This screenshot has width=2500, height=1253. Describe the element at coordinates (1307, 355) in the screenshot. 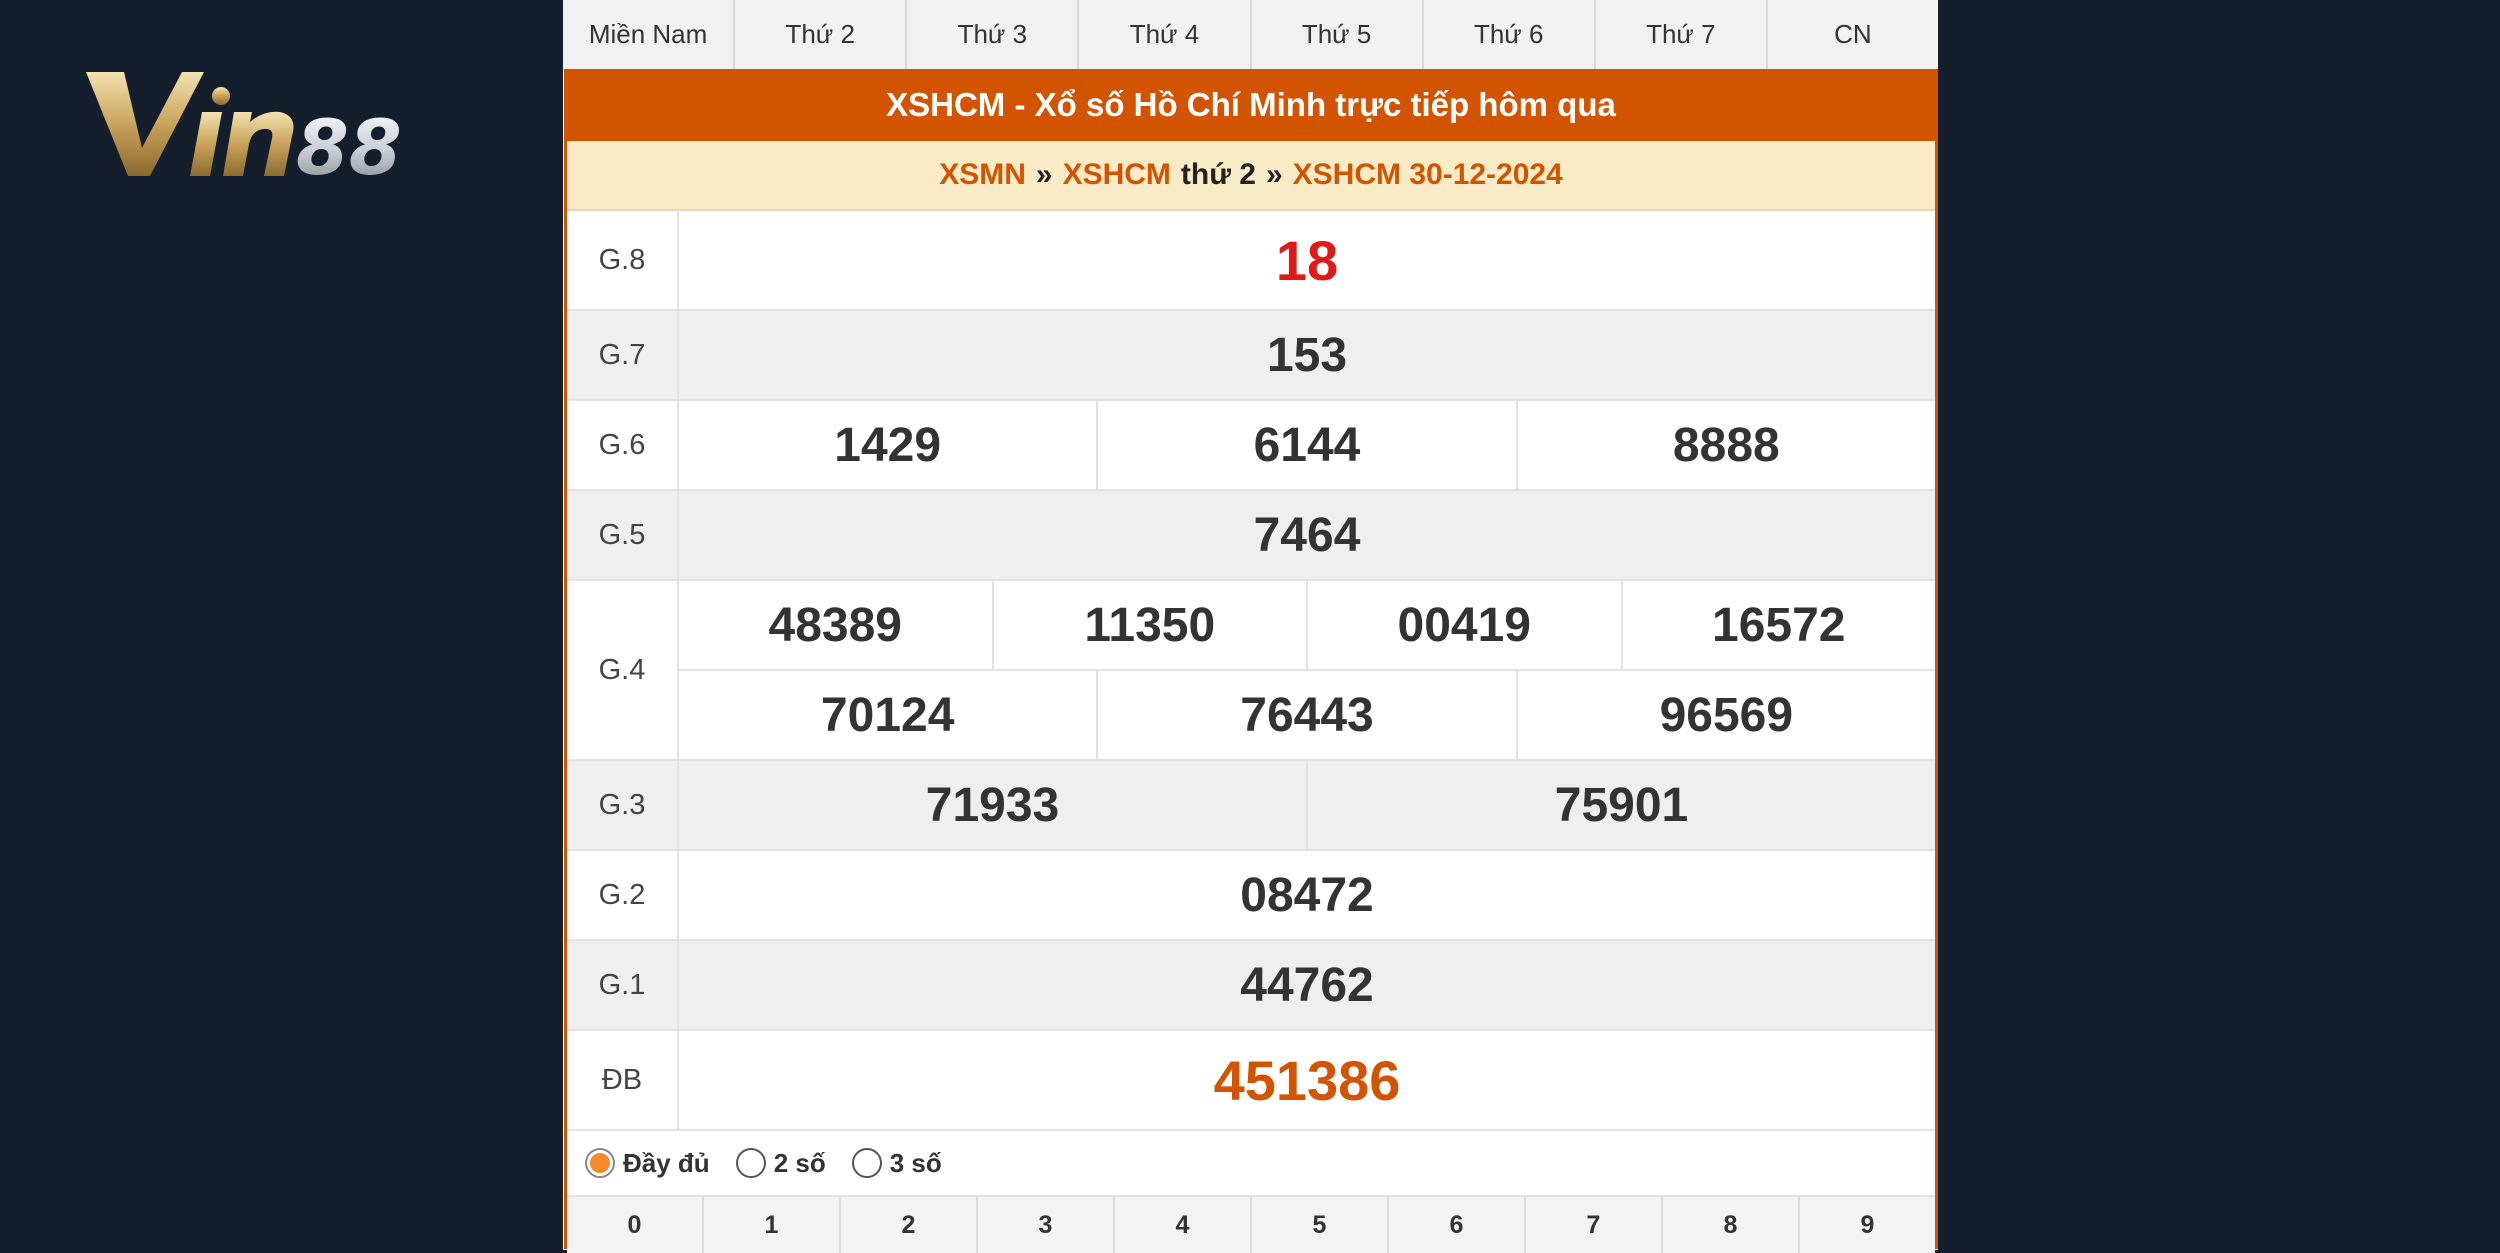

I see `prize-number: 153` at that location.